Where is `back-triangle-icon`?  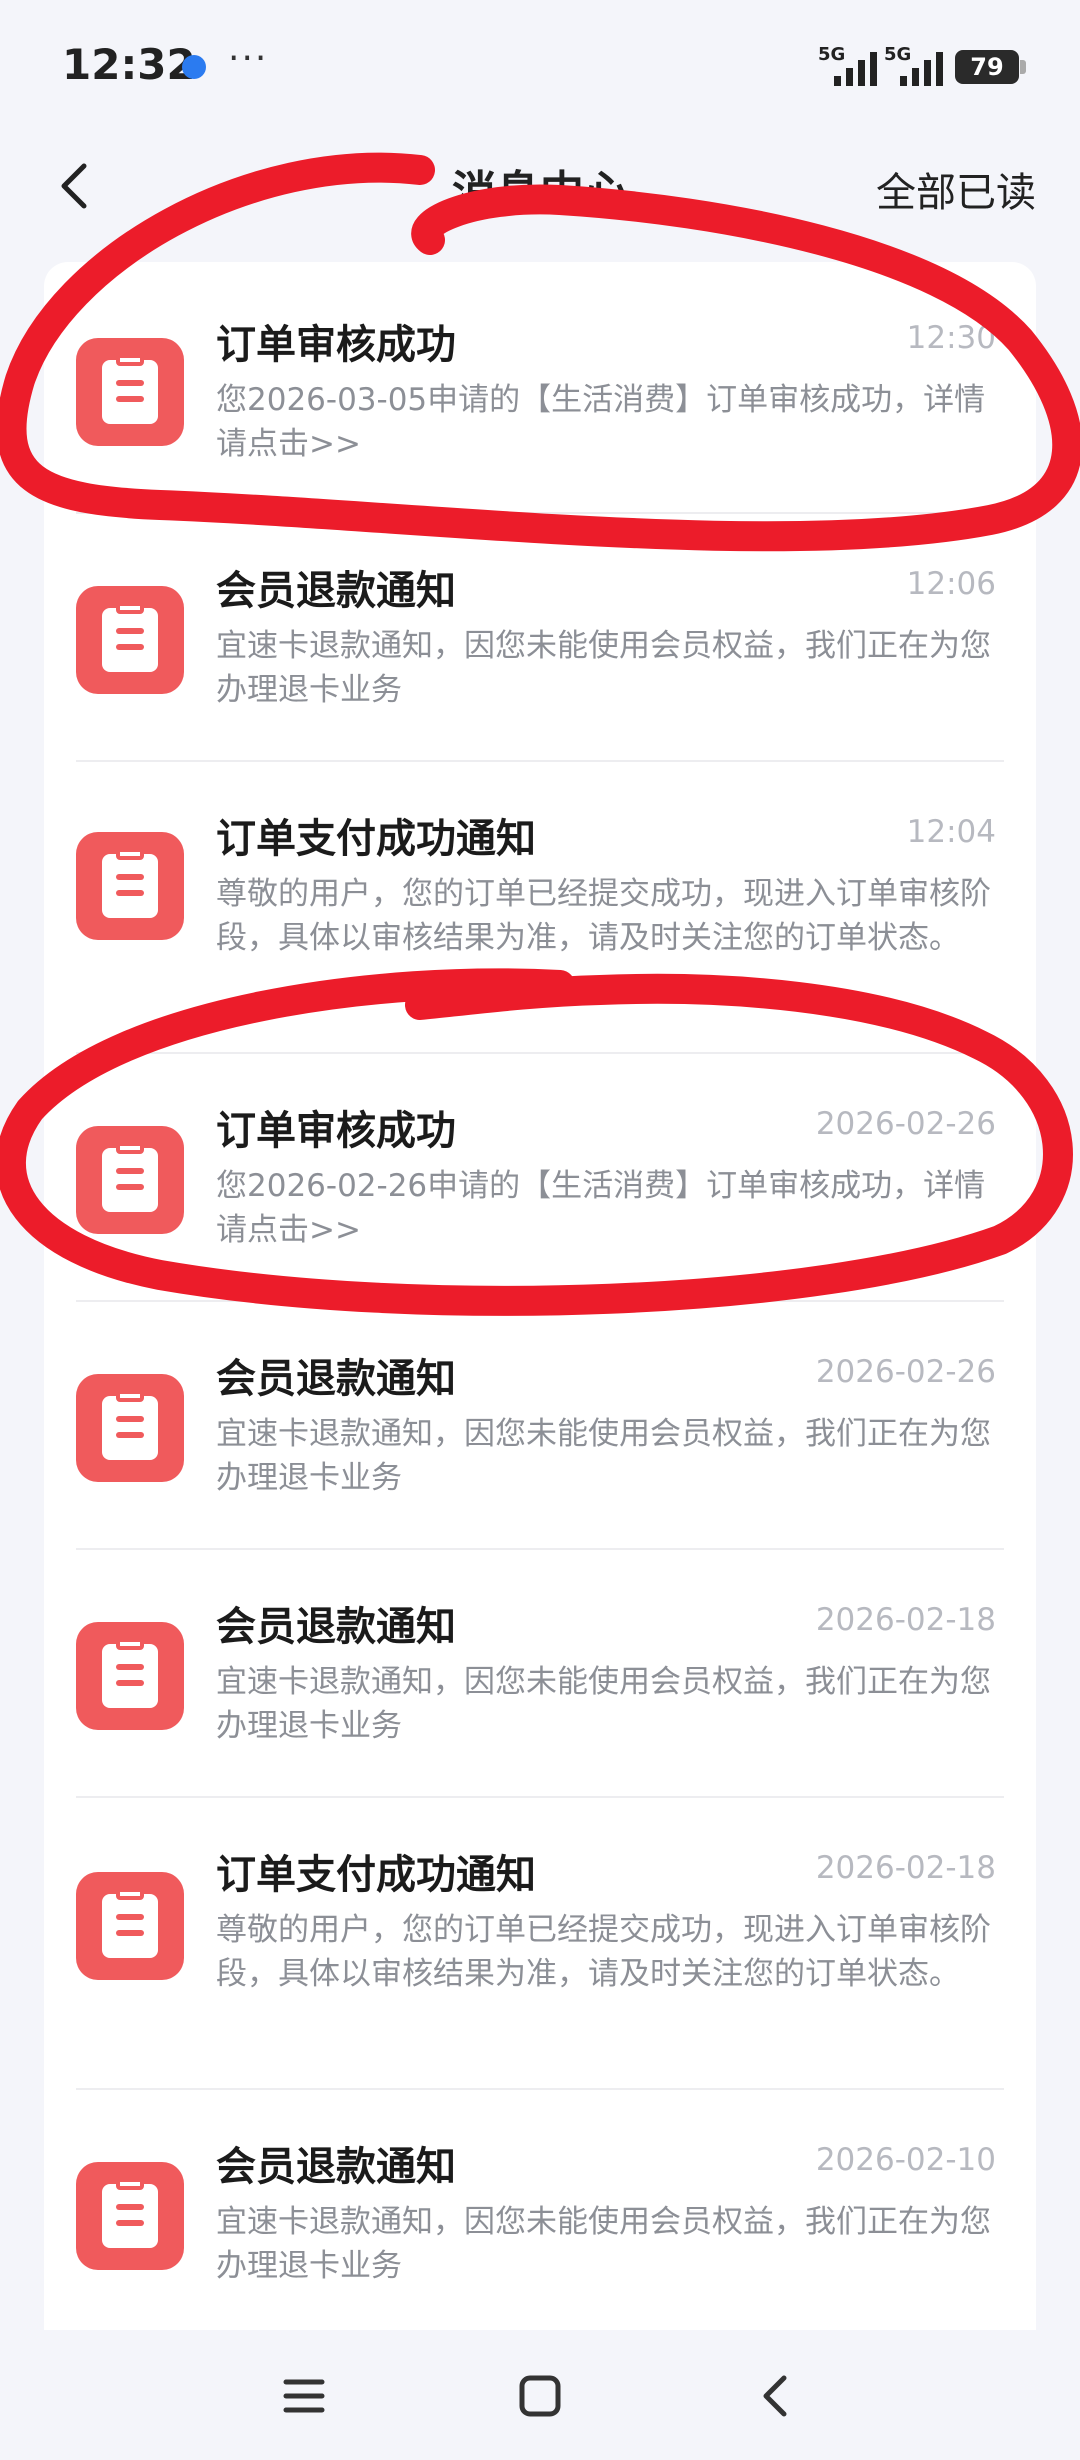
back-triangle-icon is located at coordinates (775, 2396).